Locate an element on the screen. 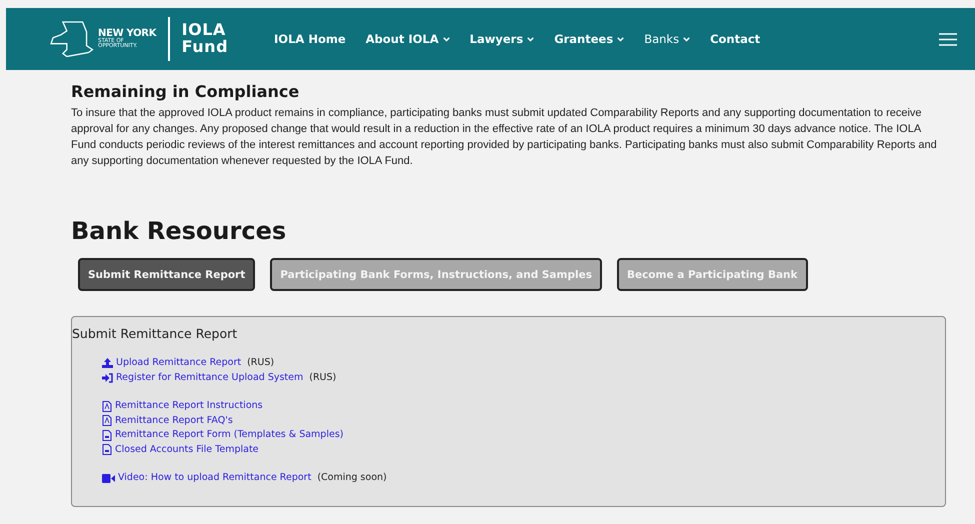  upload-icon is located at coordinates (107, 363).